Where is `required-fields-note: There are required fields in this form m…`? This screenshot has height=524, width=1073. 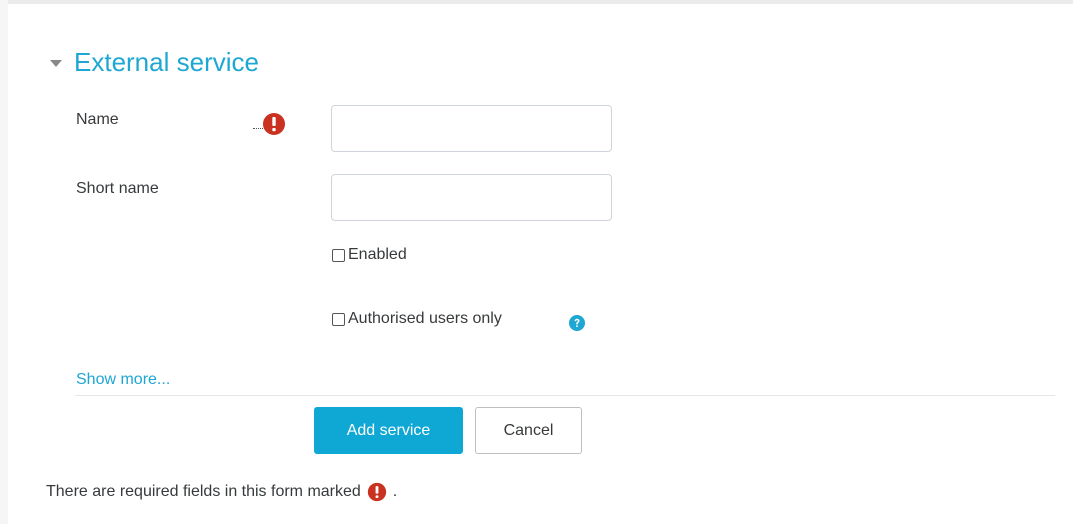 required-fields-note: There are required fields in this form m… is located at coordinates (221, 492).